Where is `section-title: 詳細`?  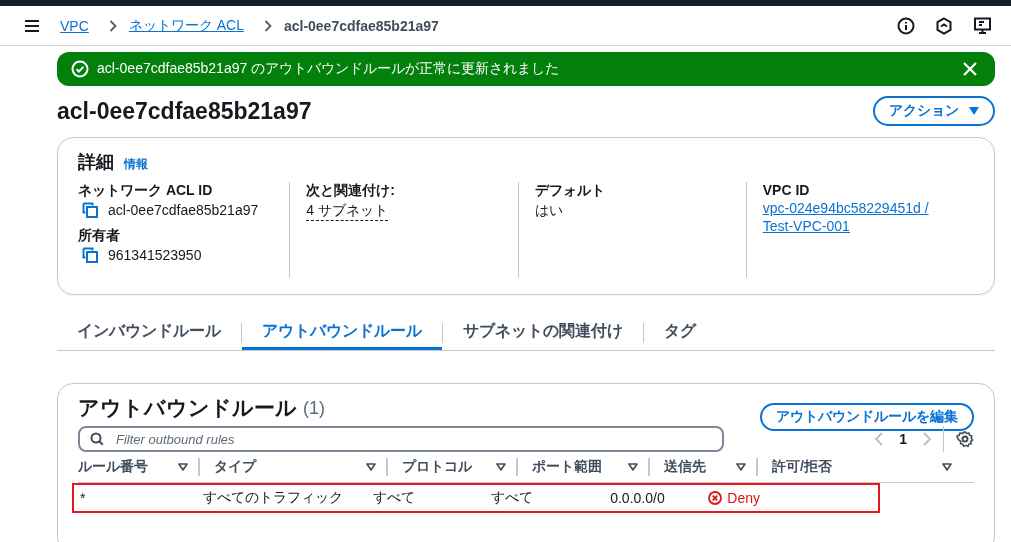 section-title: 詳細 is located at coordinates (96, 162).